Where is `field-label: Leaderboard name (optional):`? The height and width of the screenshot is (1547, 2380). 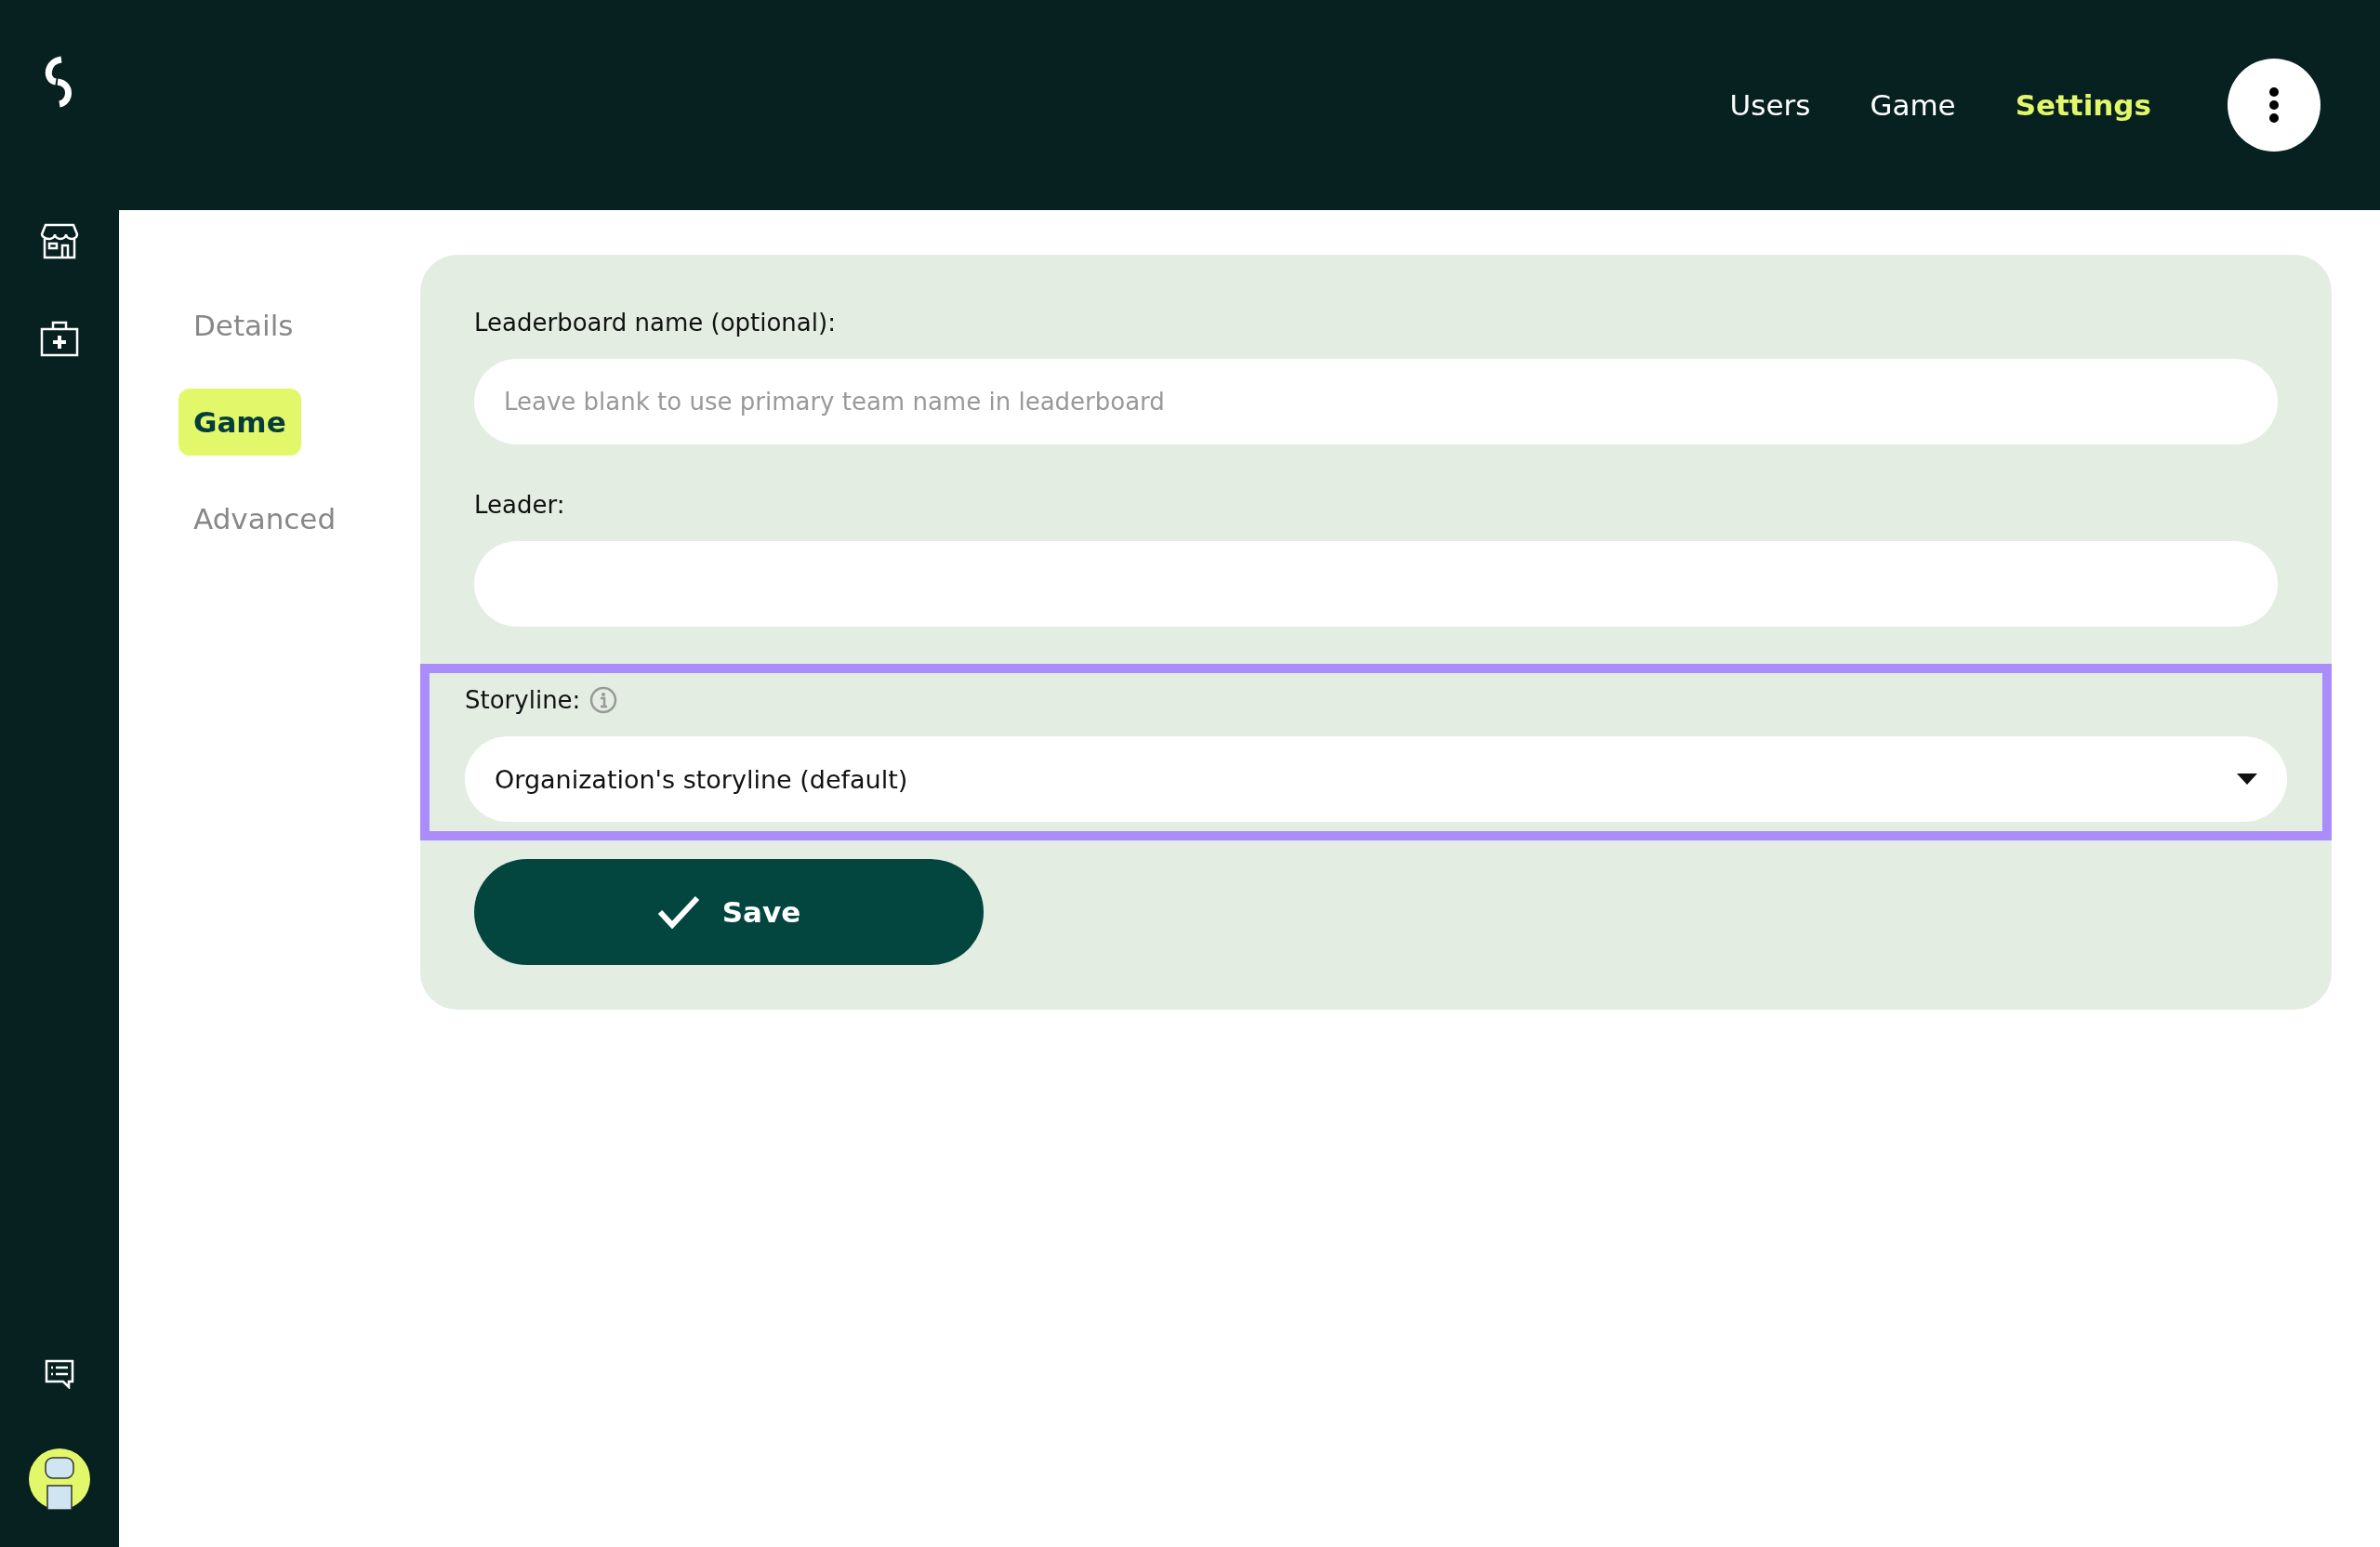 field-label: Leaderboard name (optional): is located at coordinates (655, 323).